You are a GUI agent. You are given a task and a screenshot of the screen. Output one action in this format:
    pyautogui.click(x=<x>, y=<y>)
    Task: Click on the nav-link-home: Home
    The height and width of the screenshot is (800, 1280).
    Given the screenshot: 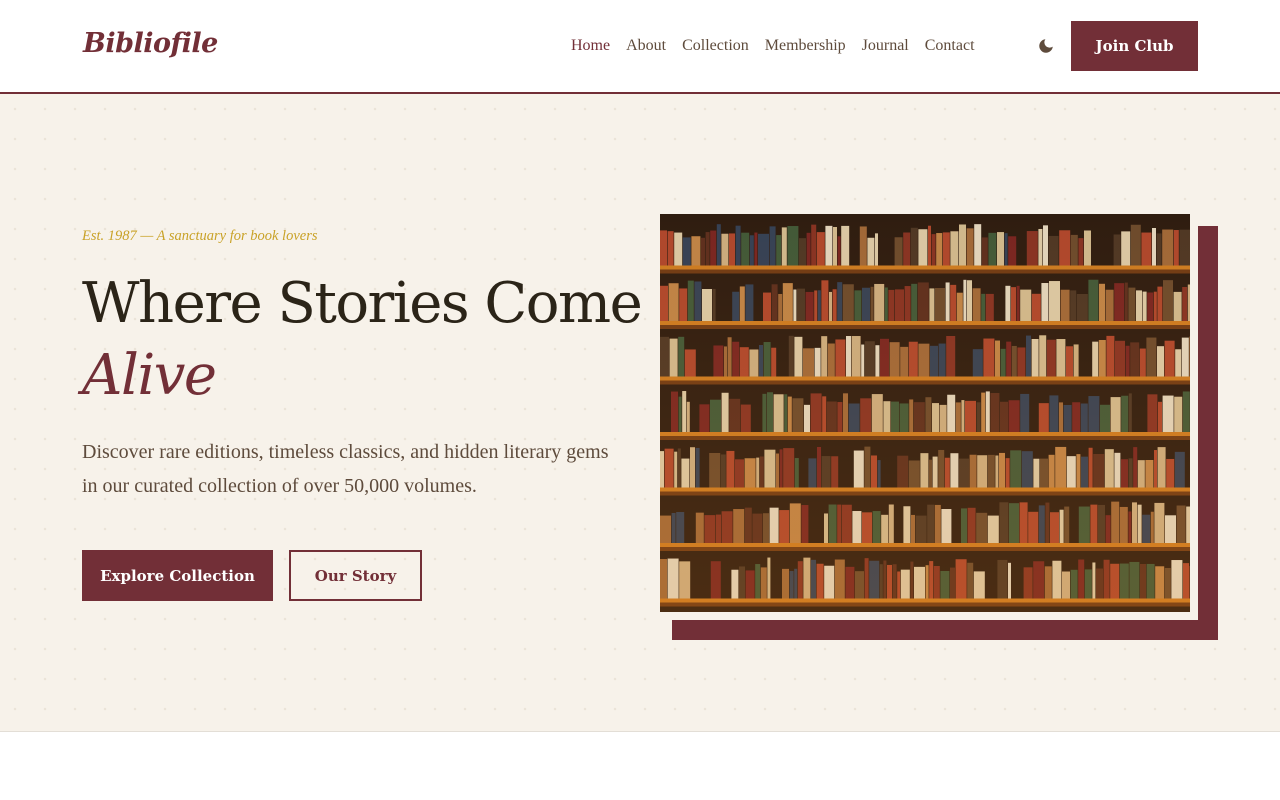 What is the action you would take?
    pyautogui.click(x=590, y=46)
    